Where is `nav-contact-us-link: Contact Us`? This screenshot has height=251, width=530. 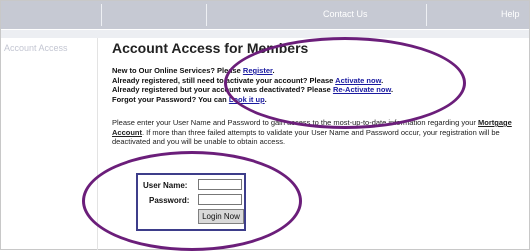 nav-contact-us-link: Contact Us is located at coordinates (345, 14).